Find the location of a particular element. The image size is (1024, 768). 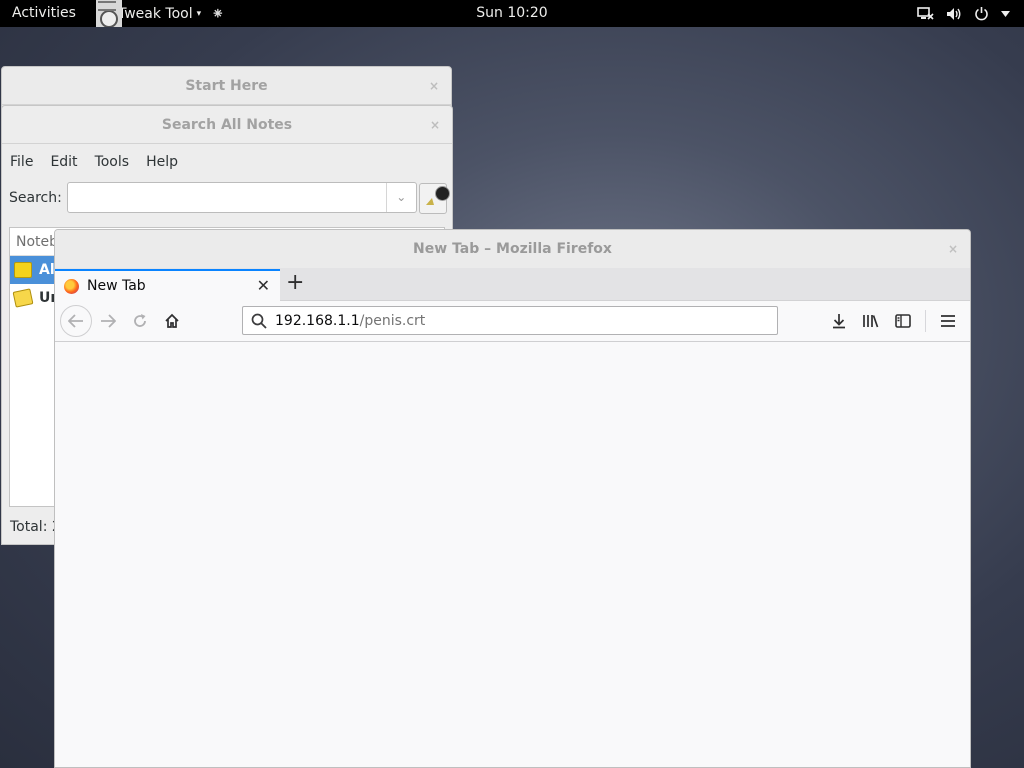

app-menu: Tweak Tool ▾ ⁕ is located at coordinates (160, 13).